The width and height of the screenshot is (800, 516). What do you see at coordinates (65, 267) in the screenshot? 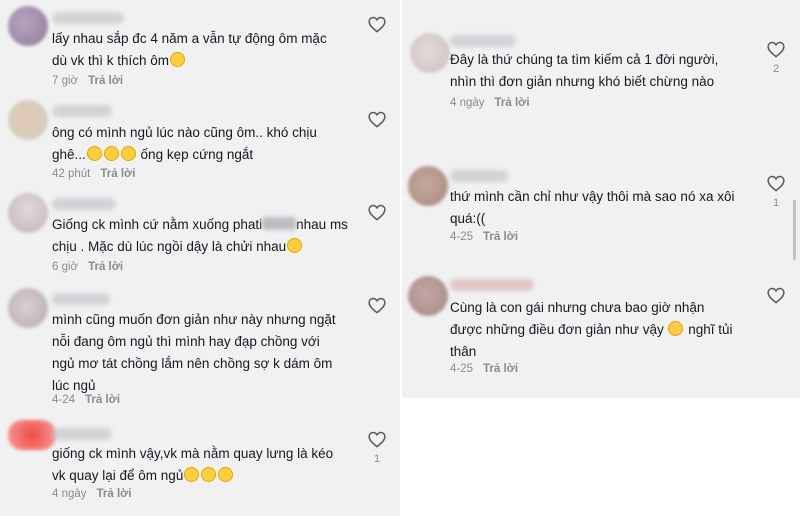
I see `comment-time: 6 giờ` at bounding box center [65, 267].